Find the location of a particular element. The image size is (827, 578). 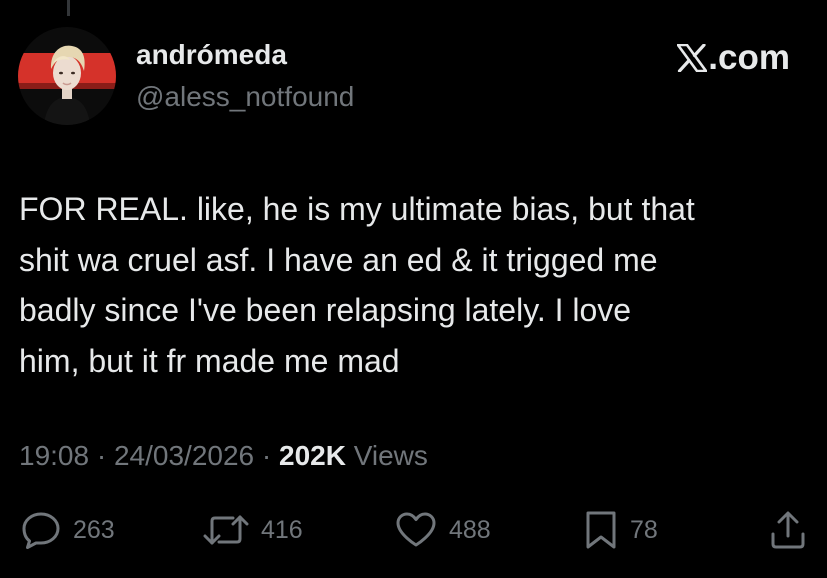

reply-count: 263 is located at coordinates (94, 529).